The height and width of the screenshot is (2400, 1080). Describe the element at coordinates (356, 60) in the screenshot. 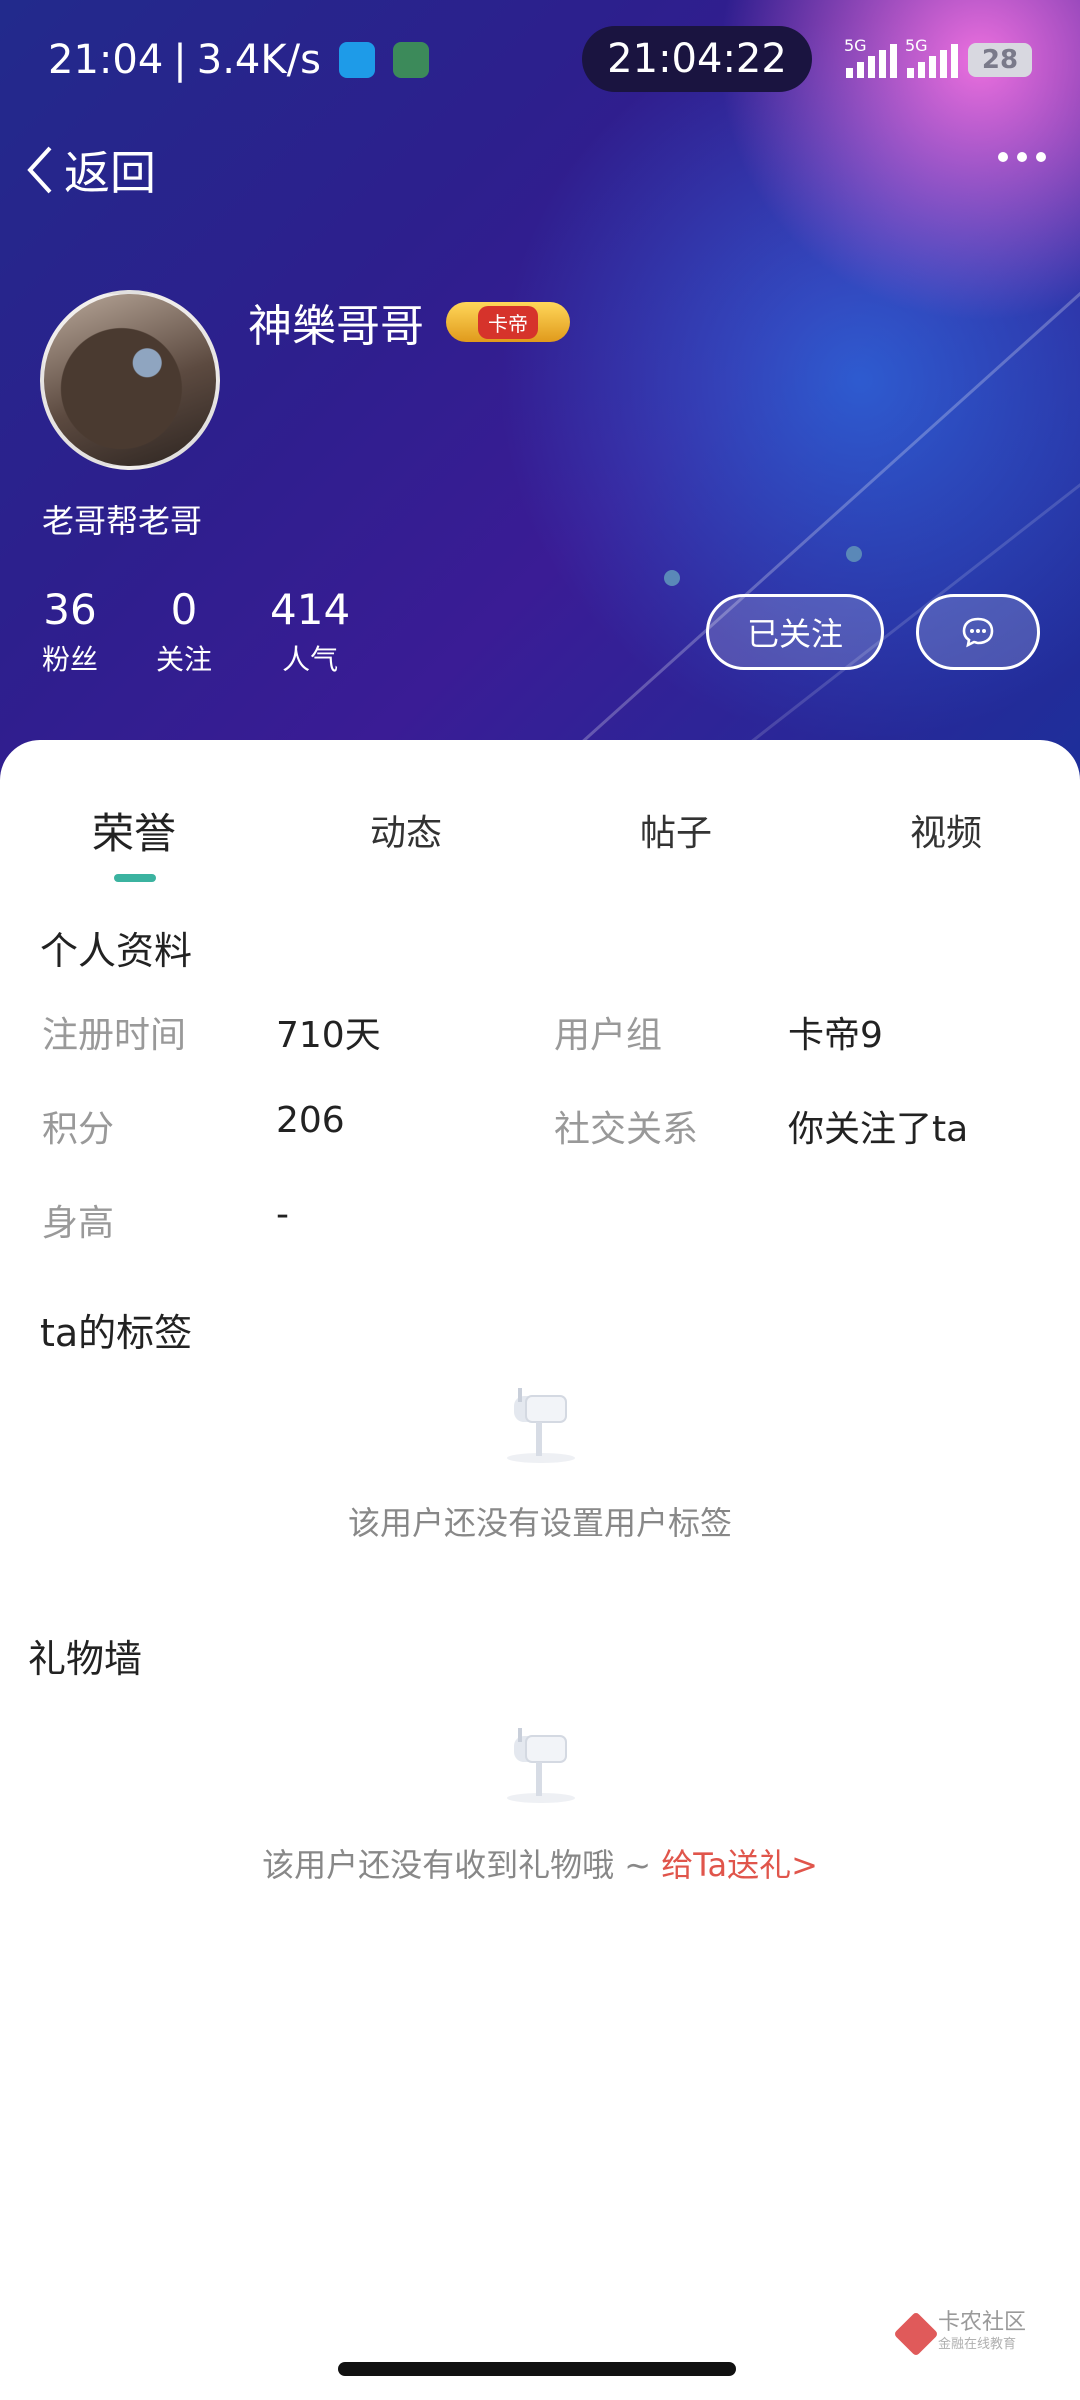

I see `app-notification-icon` at that location.